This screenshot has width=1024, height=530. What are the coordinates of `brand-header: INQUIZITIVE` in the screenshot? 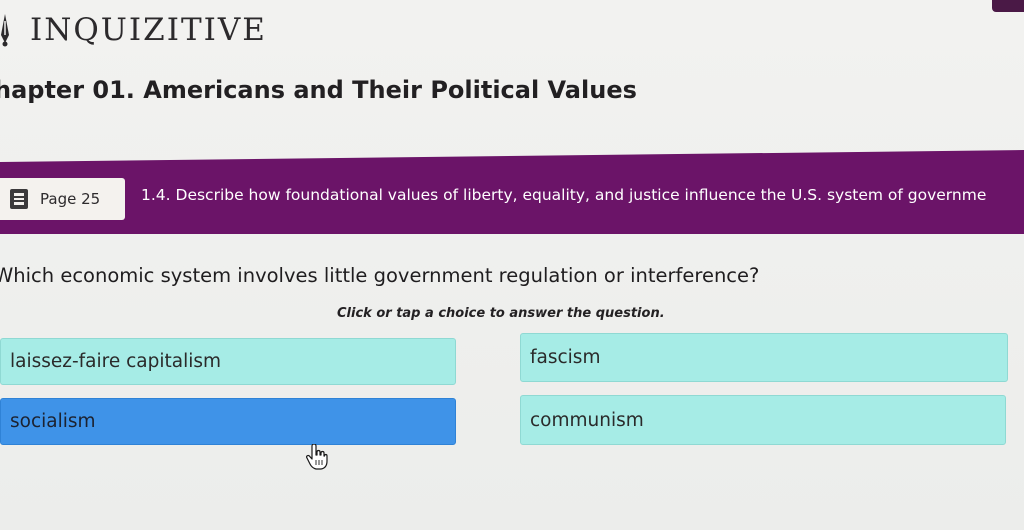 It's located at (133, 30).